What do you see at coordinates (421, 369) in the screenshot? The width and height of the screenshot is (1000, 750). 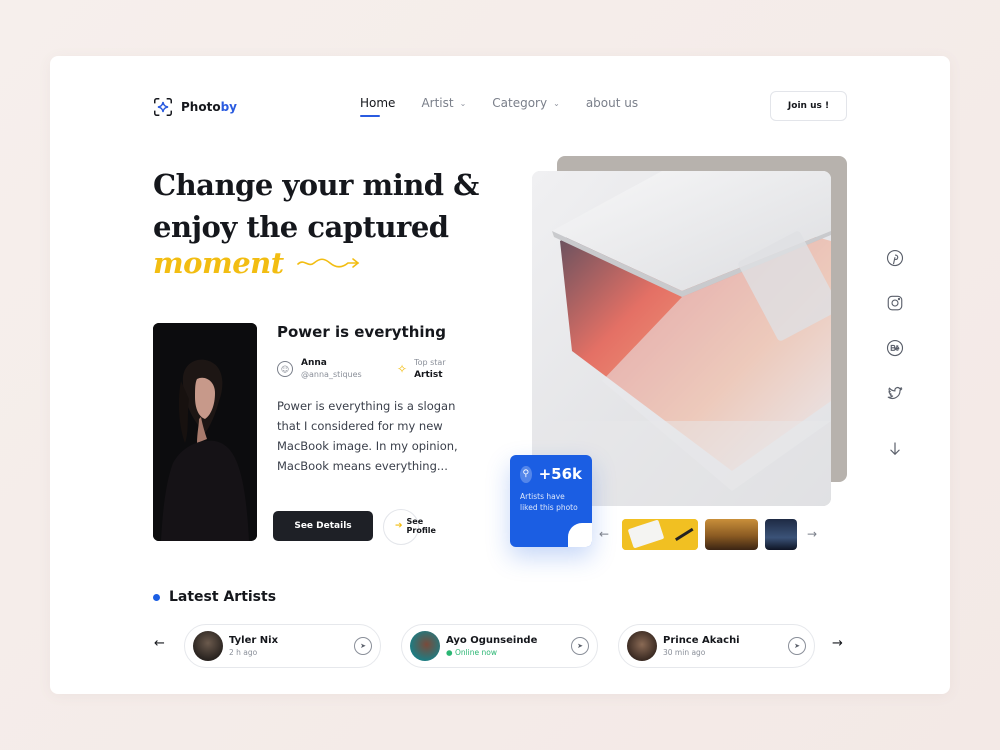 I see `top-star-badge: ✧ Top star Artist` at bounding box center [421, 369].